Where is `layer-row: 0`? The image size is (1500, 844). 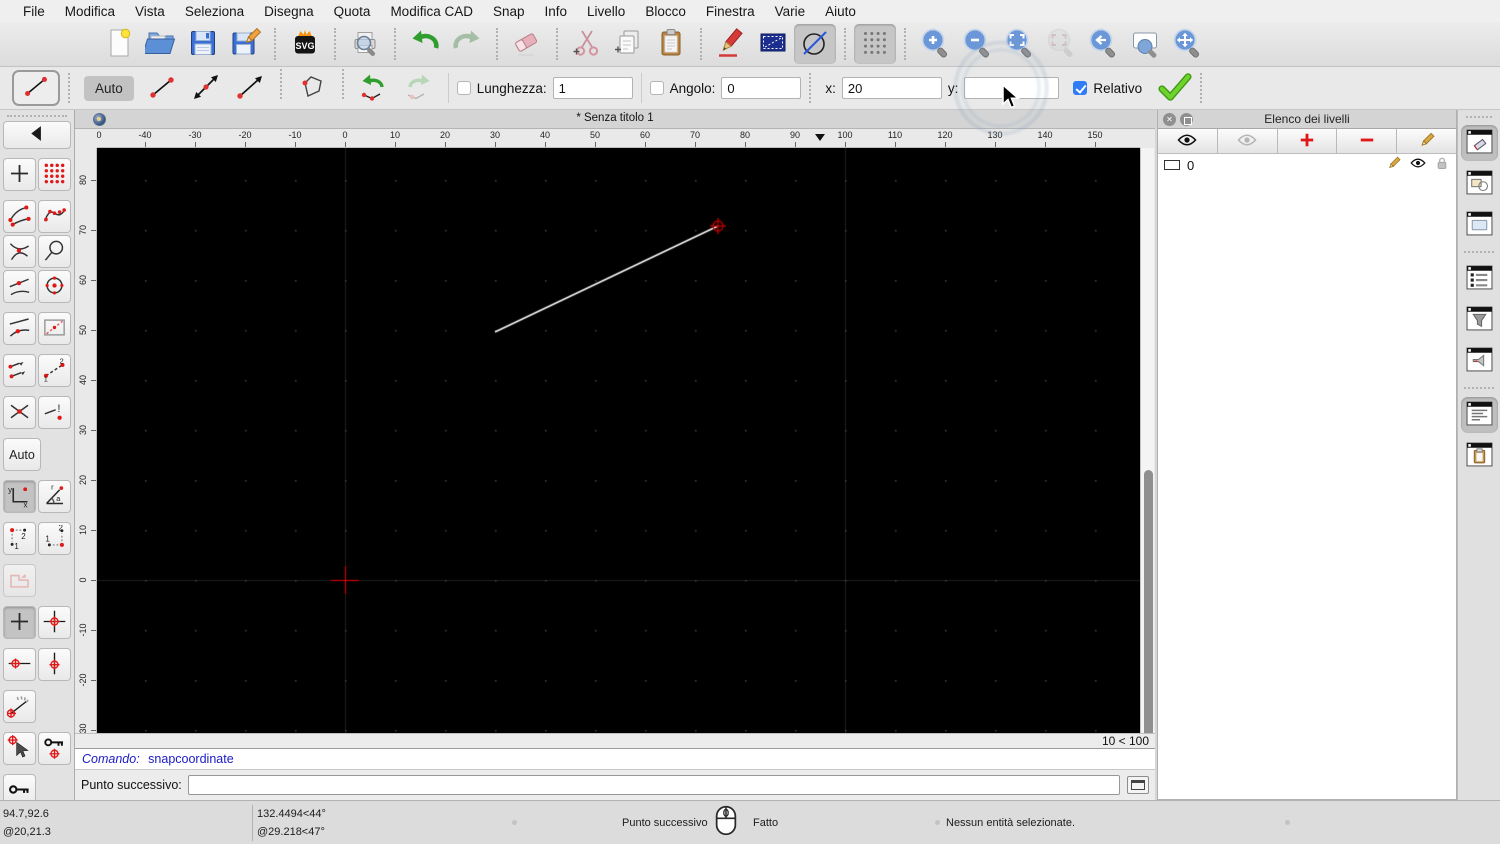 layer-row: 0 is located at coordinates (1307, 165).